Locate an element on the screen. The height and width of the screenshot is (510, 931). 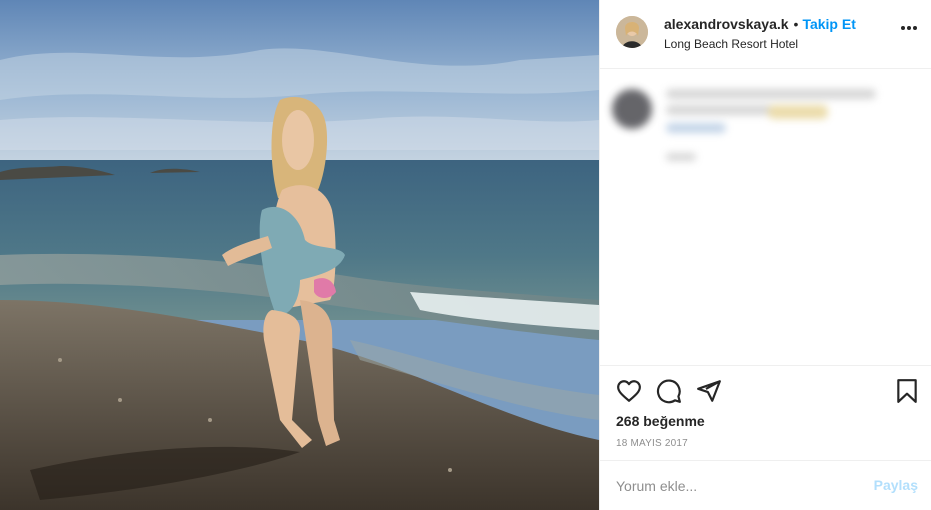
bookmark-icon is located at coordinates (907, 391).